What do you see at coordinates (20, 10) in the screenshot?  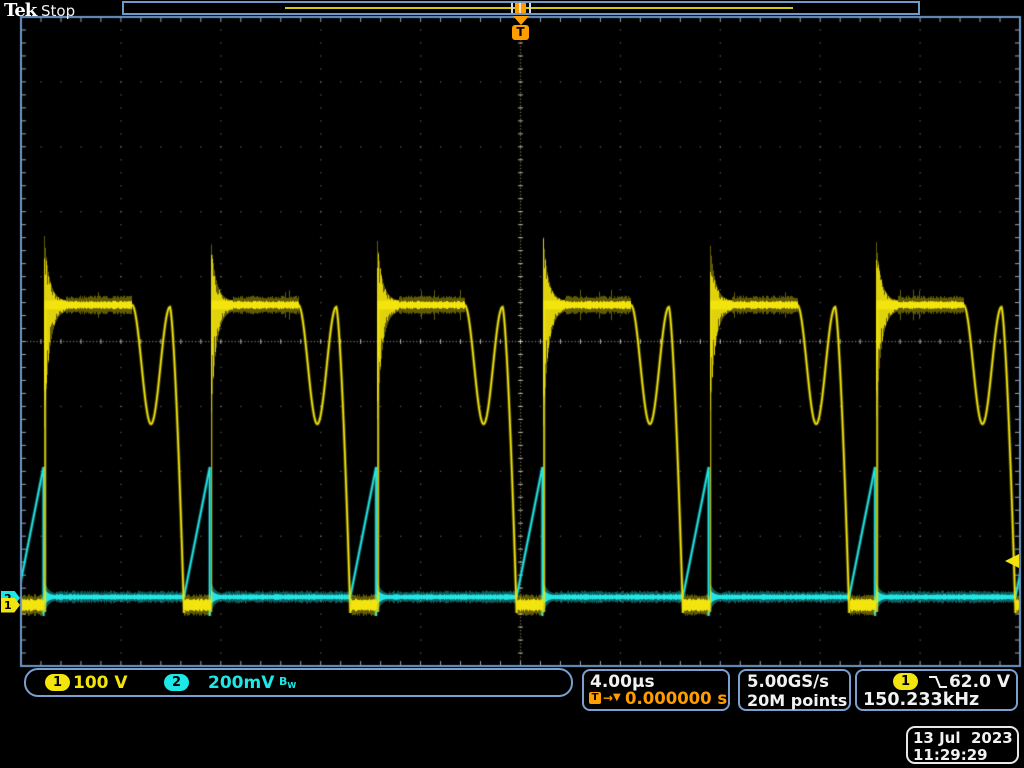 I see `tek-logo: Tek` at bounding box center [20, 10].